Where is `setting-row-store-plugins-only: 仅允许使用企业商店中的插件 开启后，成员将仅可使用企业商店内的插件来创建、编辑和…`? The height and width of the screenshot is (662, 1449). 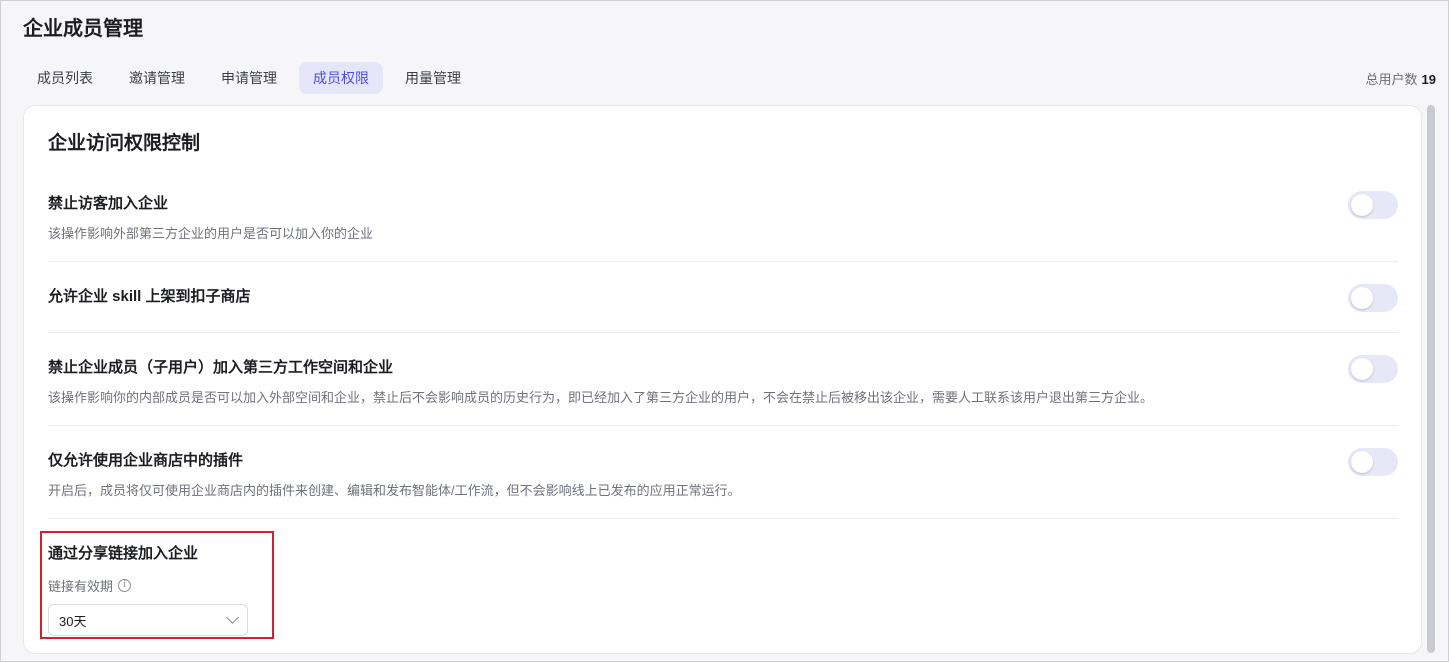
setting-row-store-plugins-only: 仅允许使用企业商店中的插件 开启后，成员将仅可使用企业商店内的插件来创建、编辑和… is located at coordinates (723, 483).